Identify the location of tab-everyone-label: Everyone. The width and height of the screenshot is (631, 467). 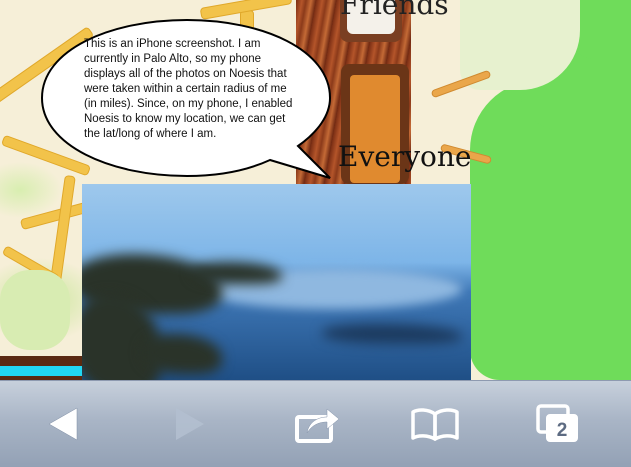
(405, 156).